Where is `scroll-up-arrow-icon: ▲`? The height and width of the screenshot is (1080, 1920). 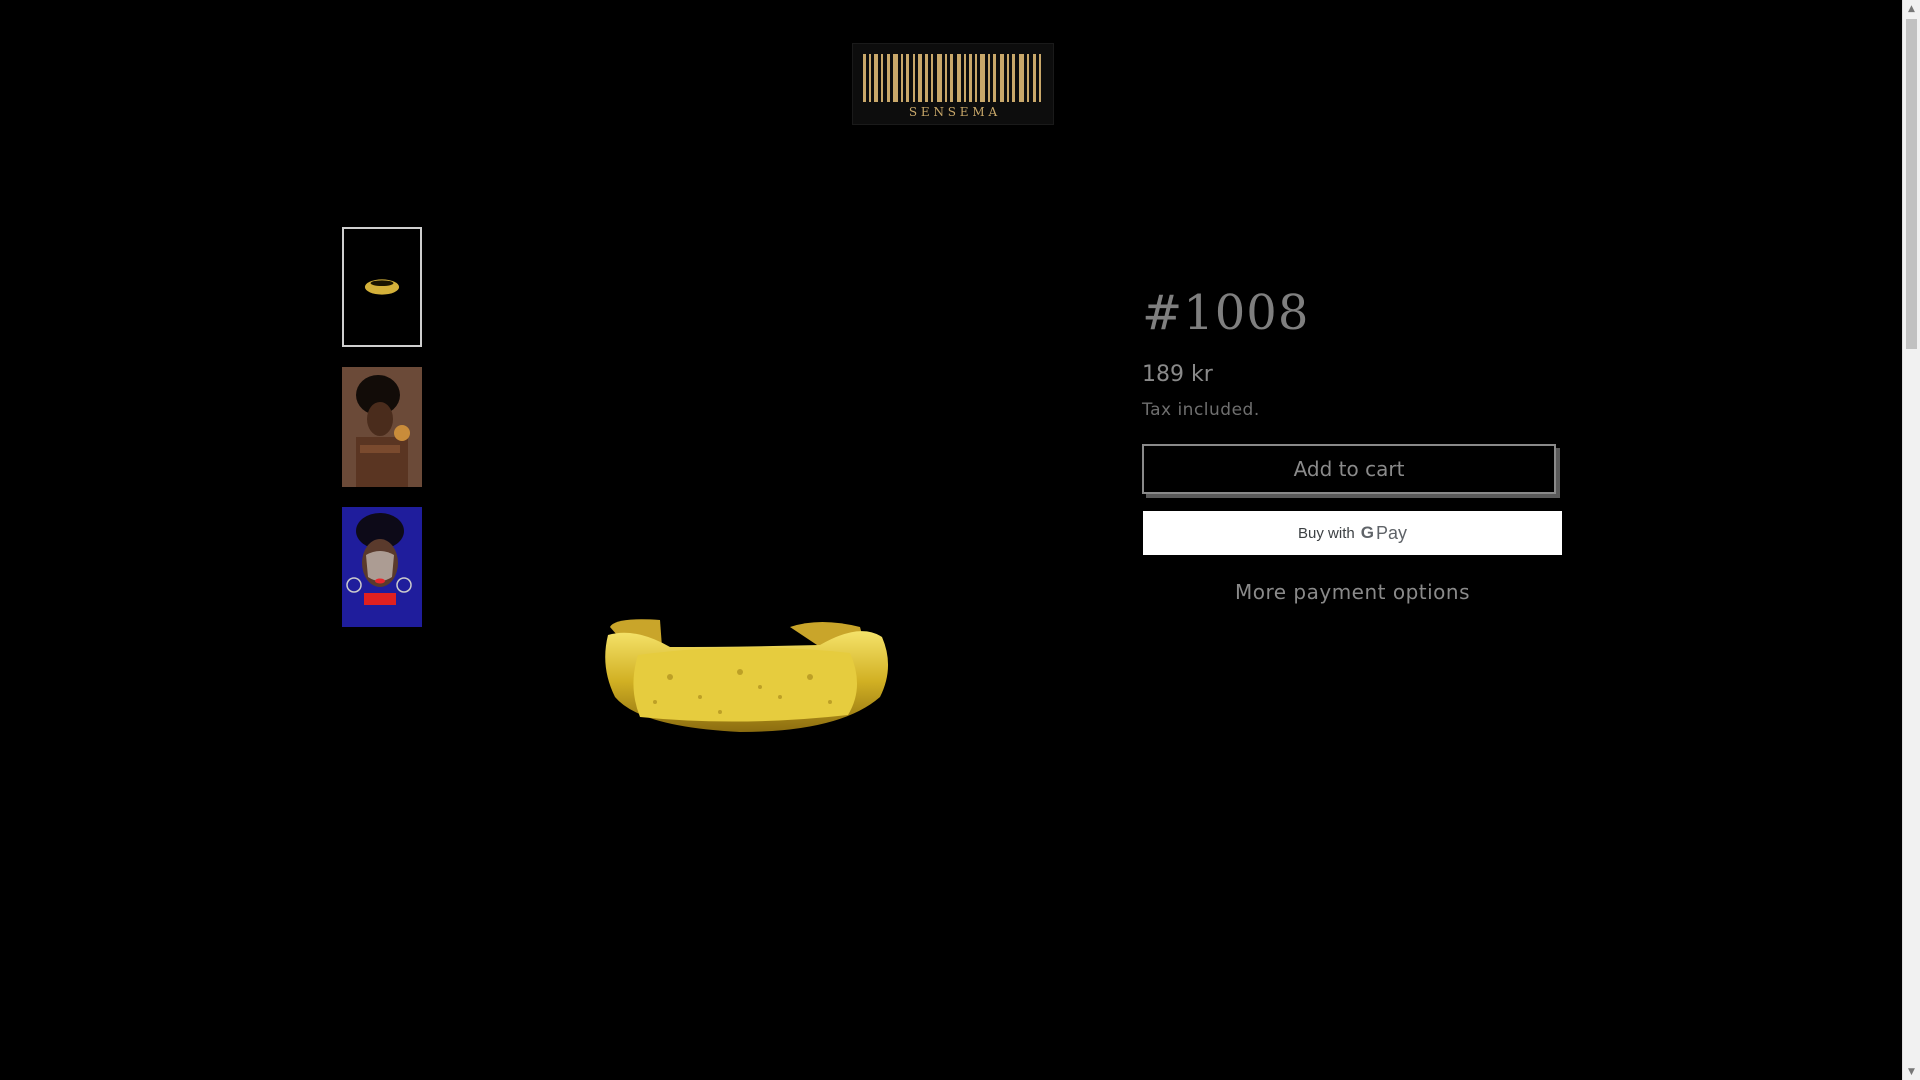
scroll-up-arrow-icon: ▲ is located at coordinates (1911, 8).